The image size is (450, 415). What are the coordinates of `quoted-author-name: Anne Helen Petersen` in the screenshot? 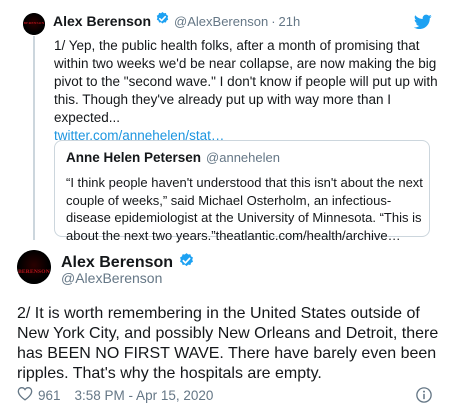 It's located at (133, 157).